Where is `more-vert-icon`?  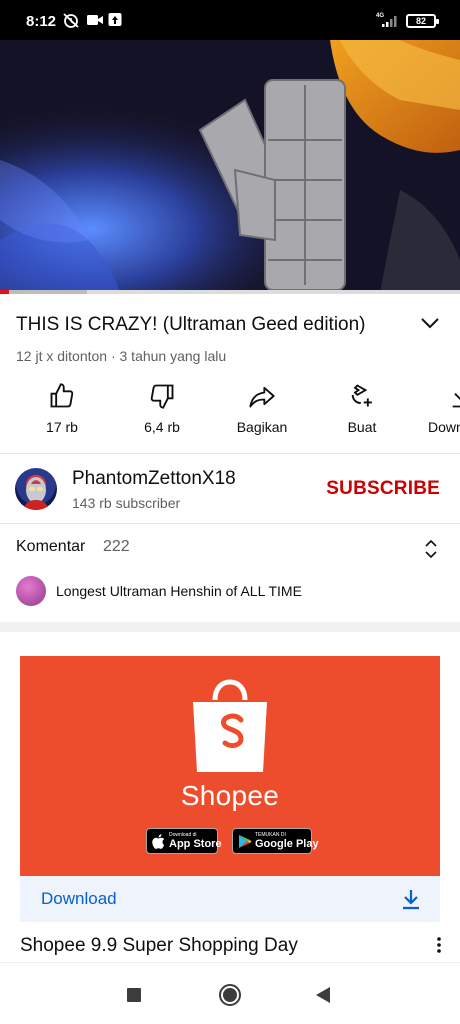
more-vert-icon is located at coordinates (439, 945).